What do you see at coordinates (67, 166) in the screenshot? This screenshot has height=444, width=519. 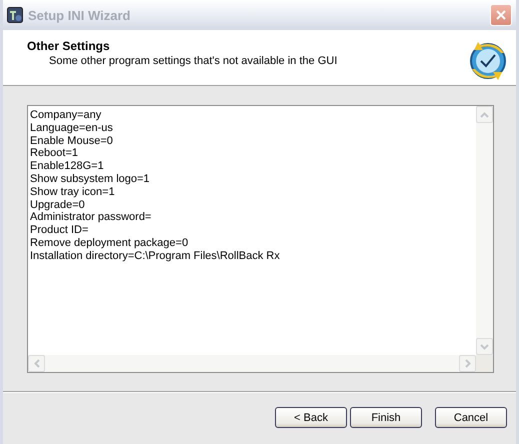 I see `text-line: Enable128G=1` at bounding box center [67, 166].